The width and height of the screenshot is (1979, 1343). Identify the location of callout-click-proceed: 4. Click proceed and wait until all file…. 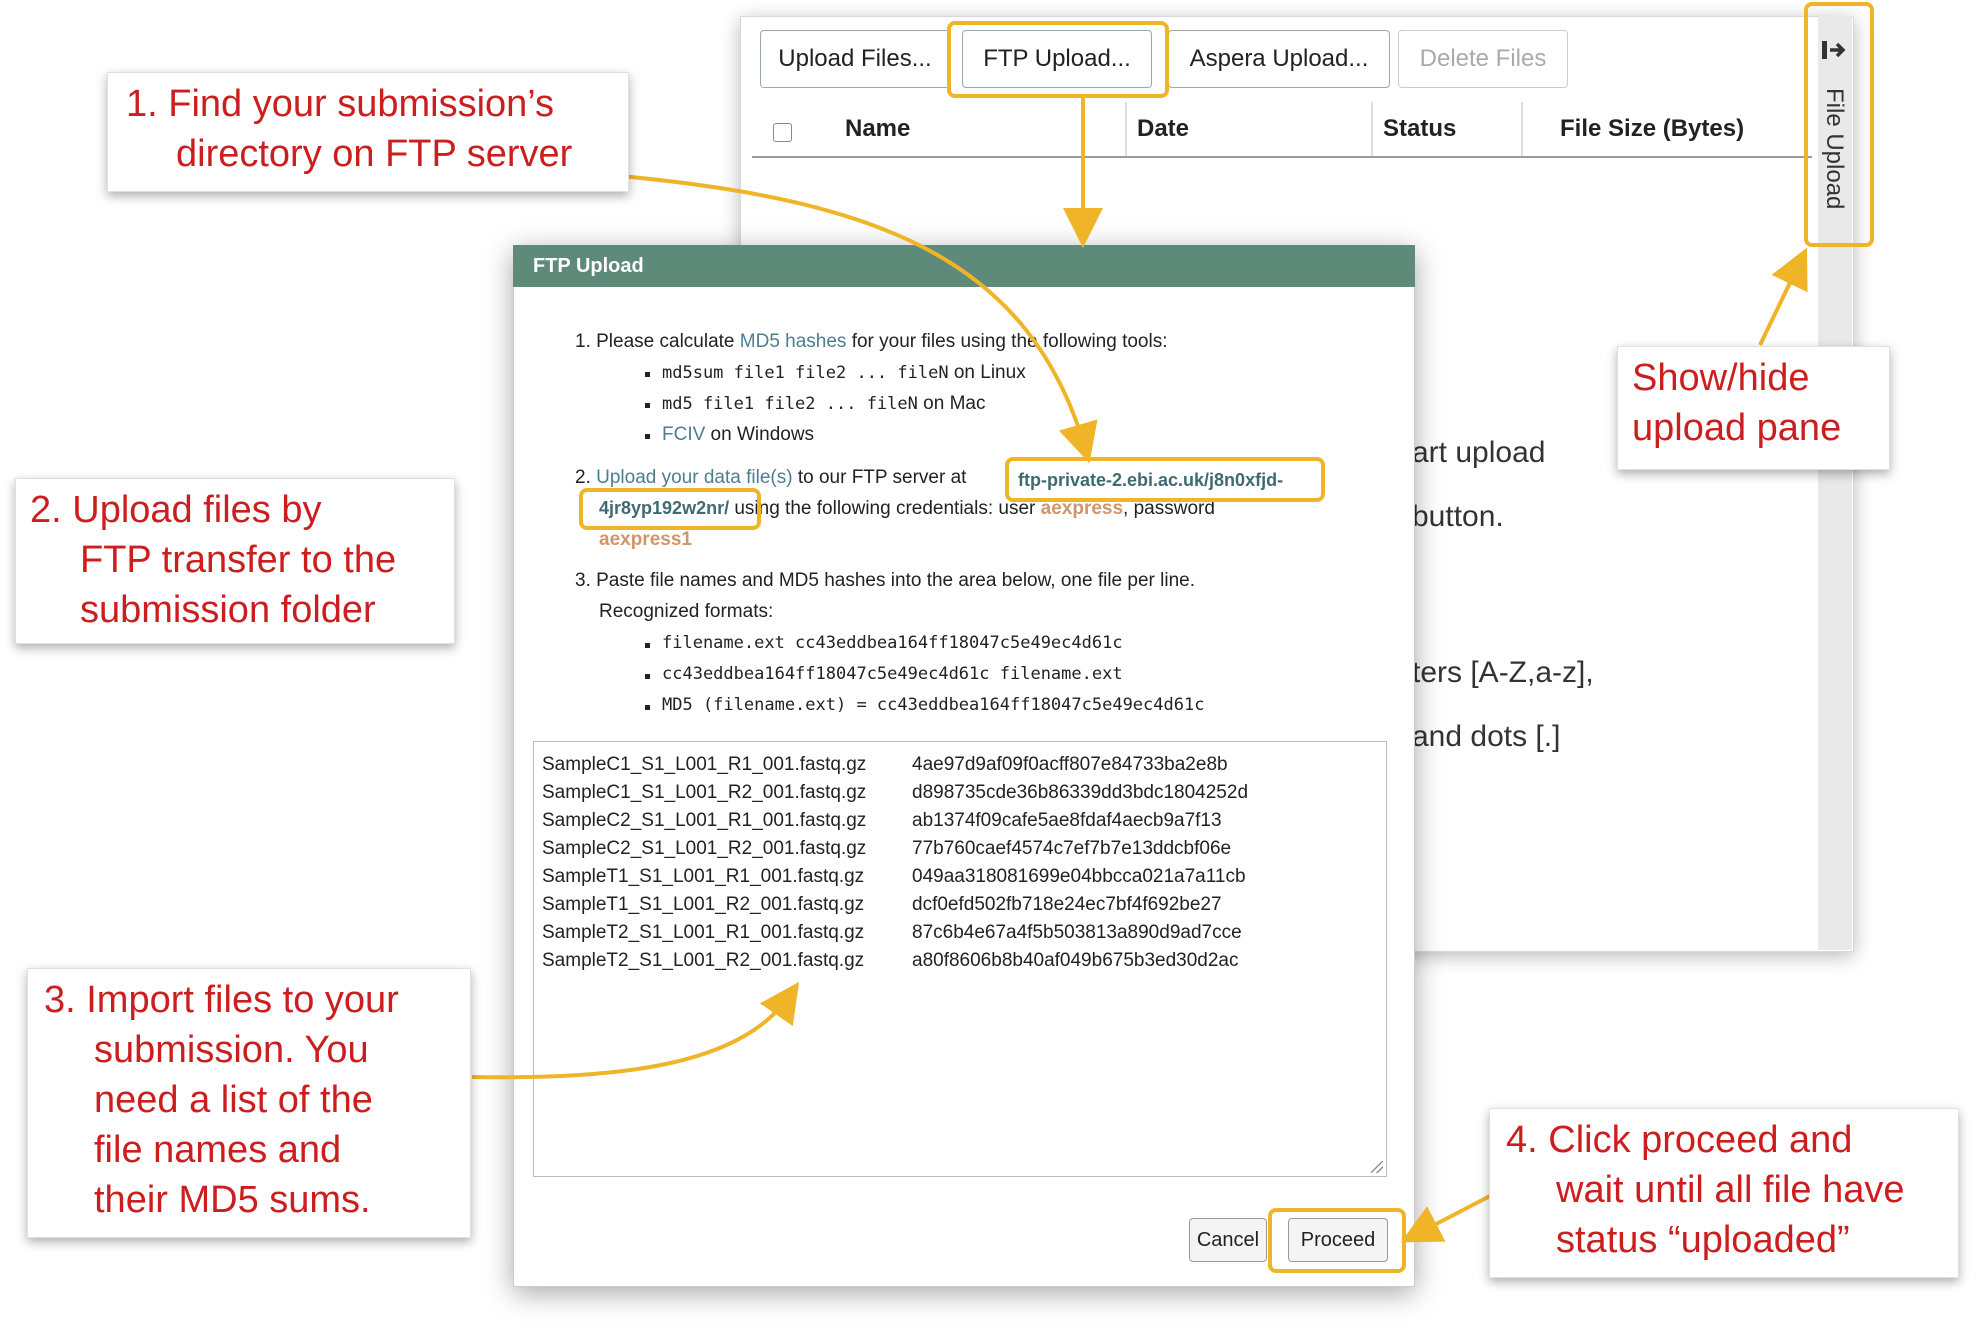
(1724, 1193).